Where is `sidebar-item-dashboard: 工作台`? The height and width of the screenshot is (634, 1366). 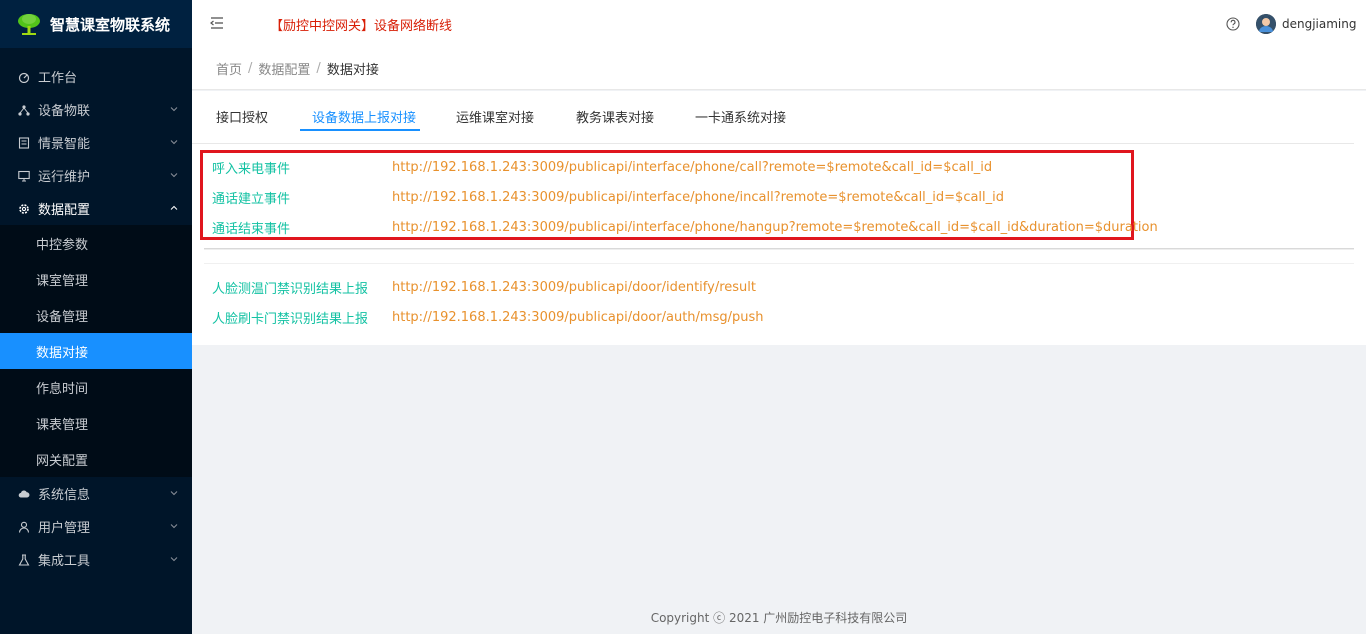
sidebar-item-dashboard: 工作台 is located at coordinates (96, 76).